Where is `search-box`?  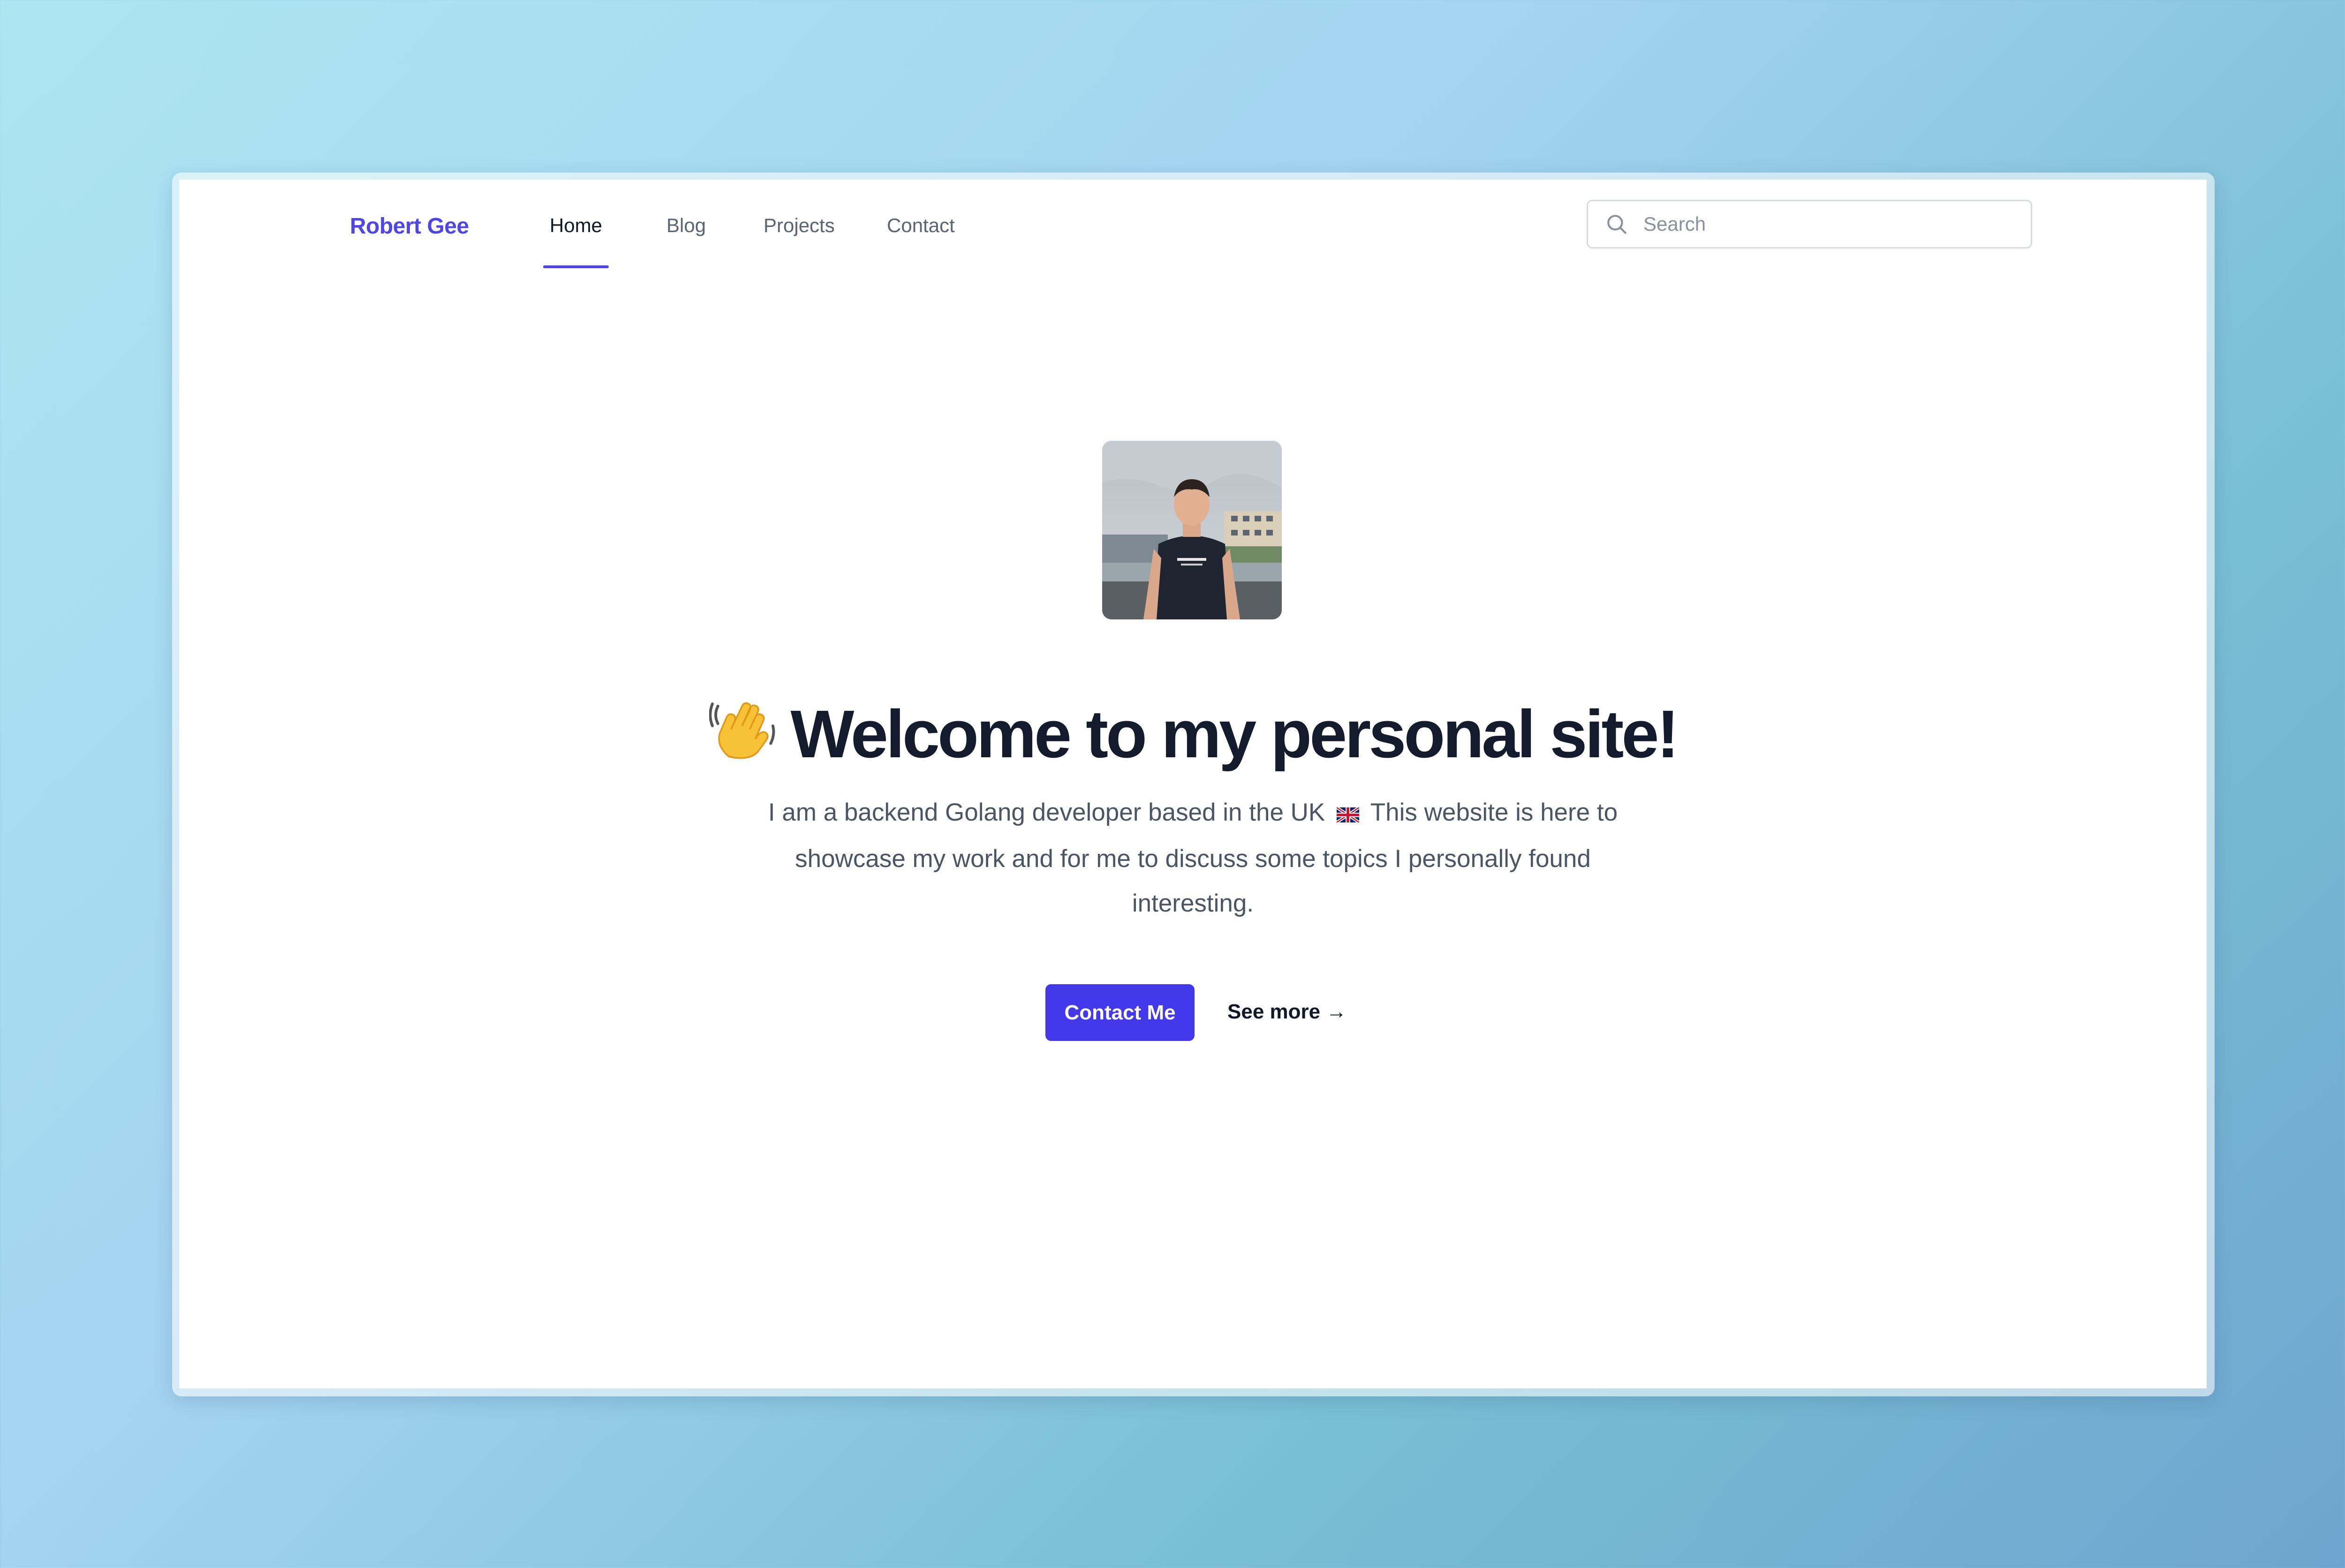
search-box is located at coordinates (1809, 224).